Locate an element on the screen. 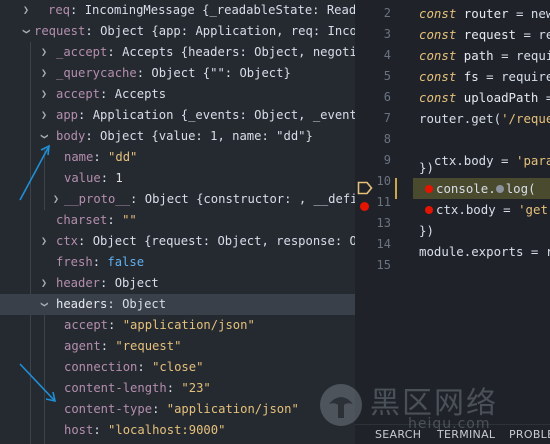 This screenshot has width=550, height=444. identifier: router is located at coordinates (486, 13).